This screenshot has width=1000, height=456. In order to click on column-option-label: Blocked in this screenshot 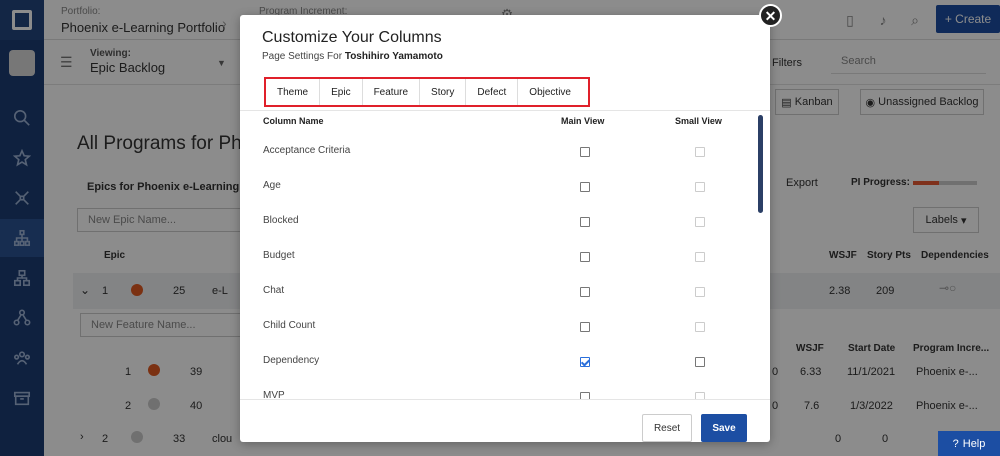, I will do `click(281, 220)`.